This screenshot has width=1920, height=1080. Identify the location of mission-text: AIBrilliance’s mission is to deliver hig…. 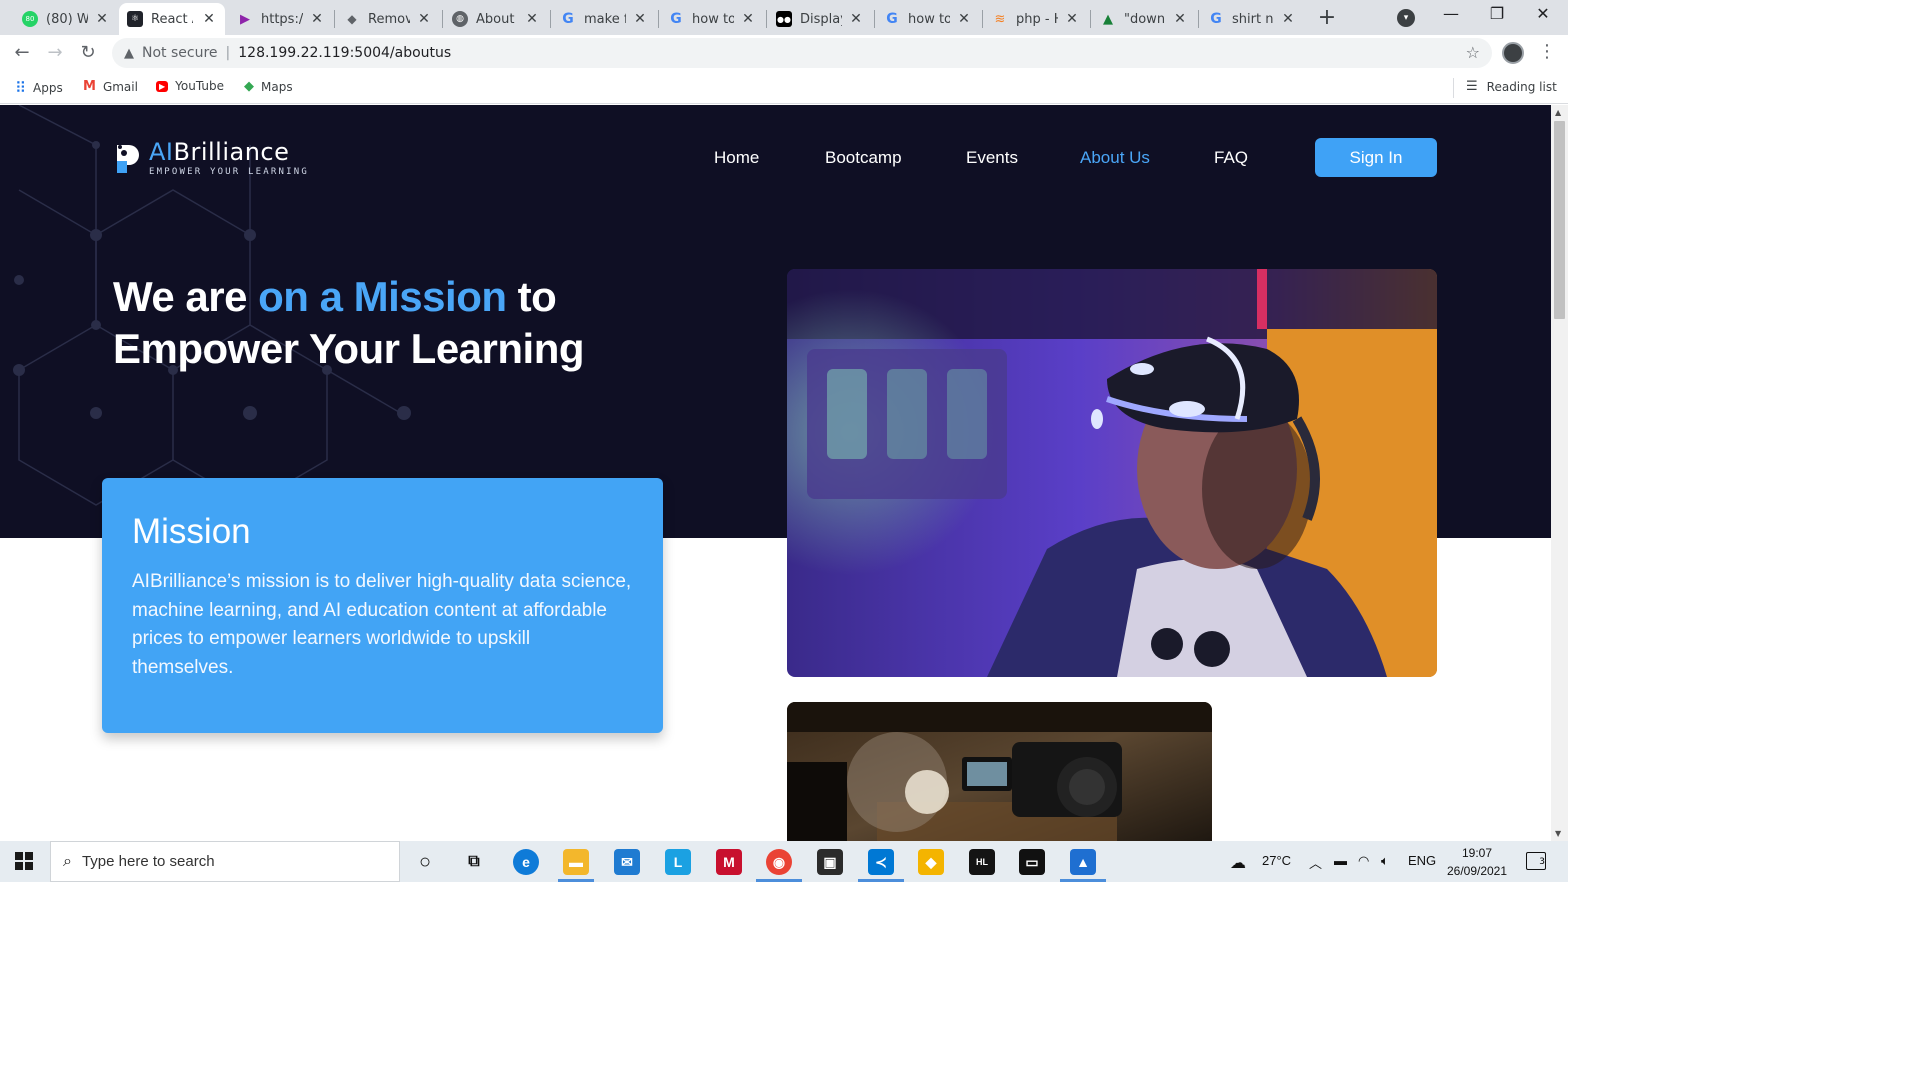
(382, 624).